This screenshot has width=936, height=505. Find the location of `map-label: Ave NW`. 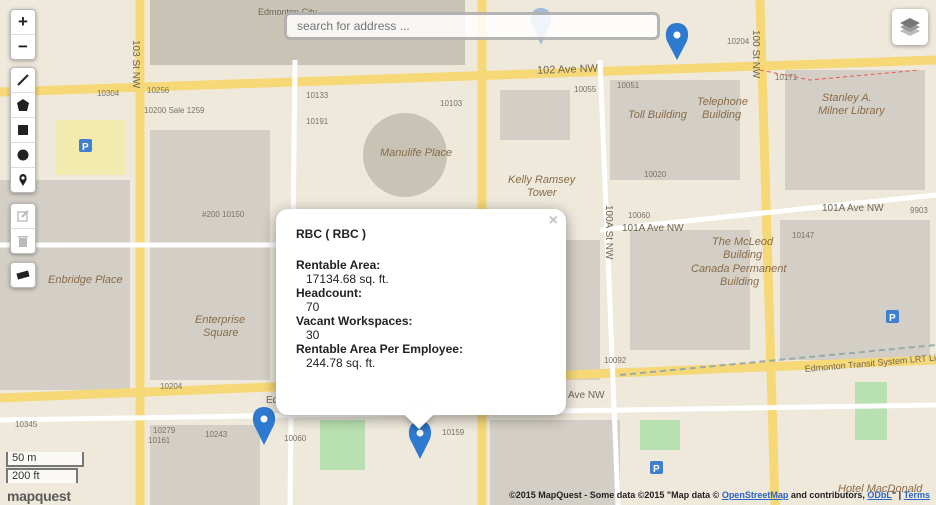

map-label: Ave NW is located at coordinates (586, 395).